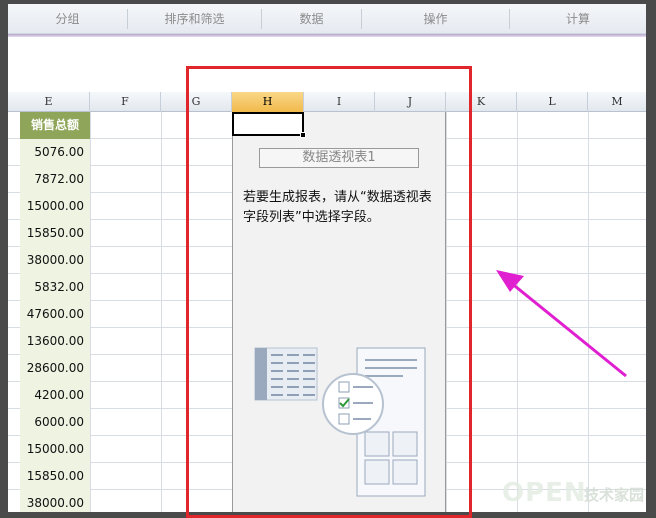 This screenshot has width=656, height=518. I want to click on active-cell-h1, so click(268, 124).